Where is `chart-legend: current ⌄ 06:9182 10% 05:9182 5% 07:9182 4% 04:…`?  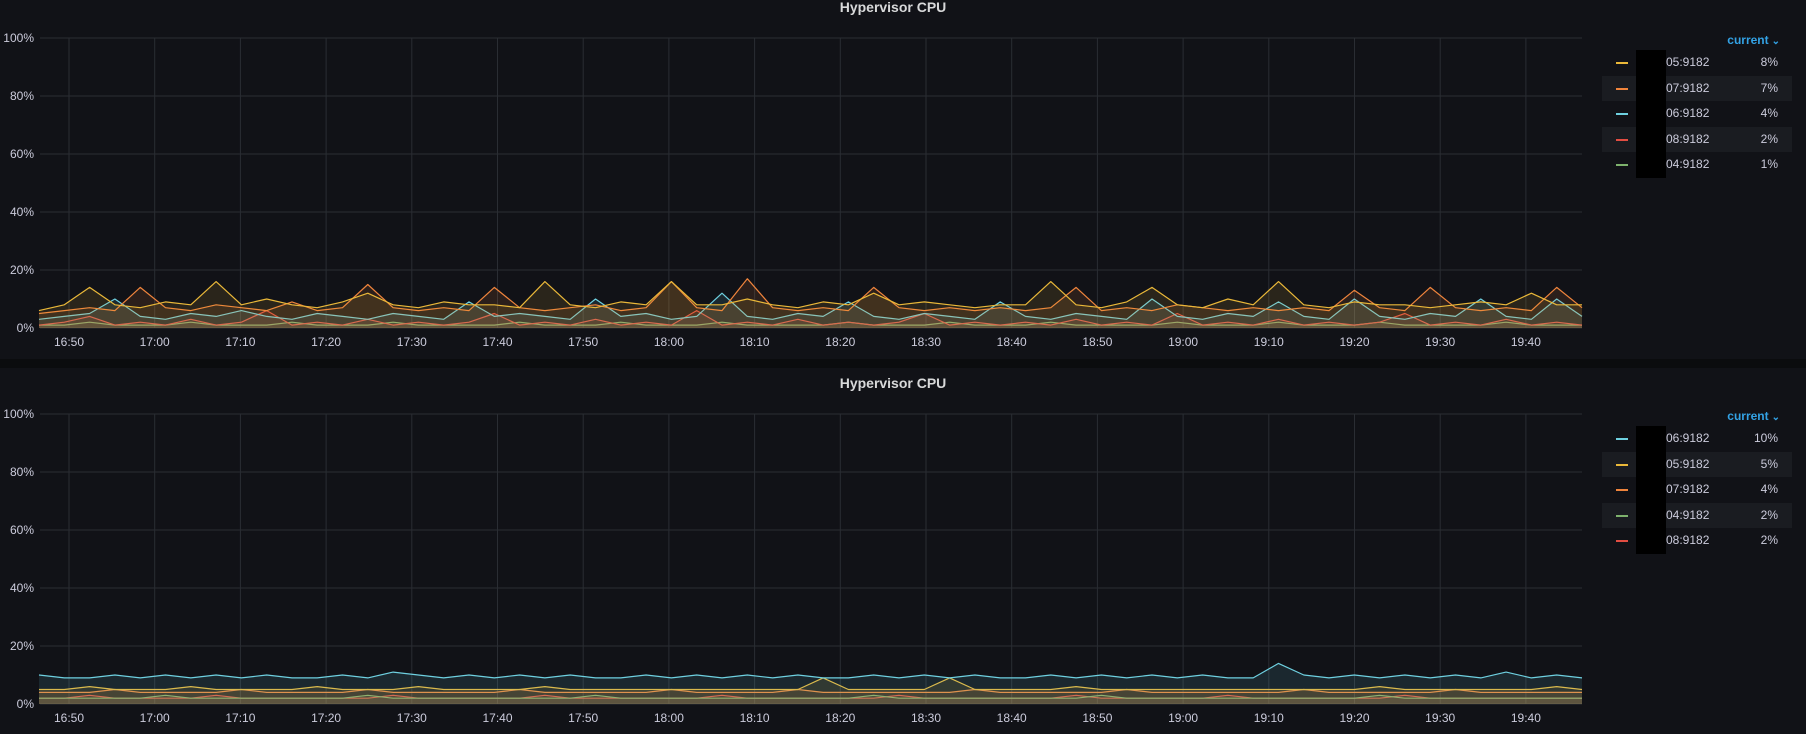
chart-legend: current ⌄ 06:9182 10% 05:9182 5% 07:9182 4% 04:… is located at coordinates (1697, 480).